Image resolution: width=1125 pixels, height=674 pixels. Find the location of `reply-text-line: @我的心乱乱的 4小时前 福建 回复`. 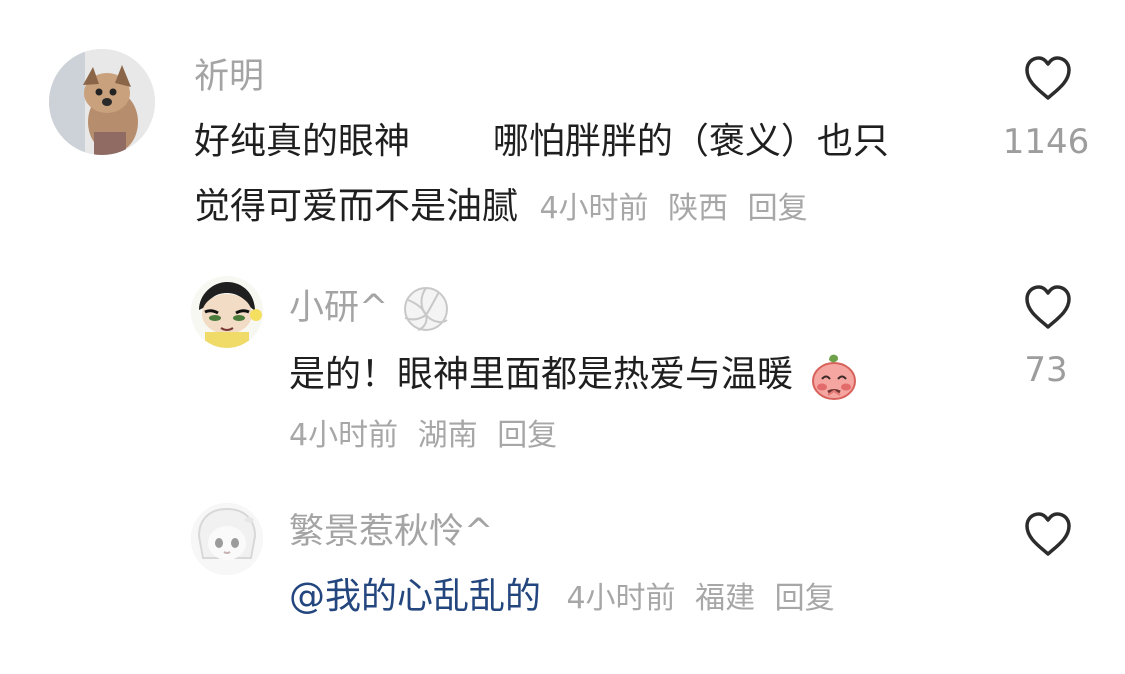

reply-text-line: @我的心乱乱的 4小时前 福建 回复 is located at coordinates (567, 597).